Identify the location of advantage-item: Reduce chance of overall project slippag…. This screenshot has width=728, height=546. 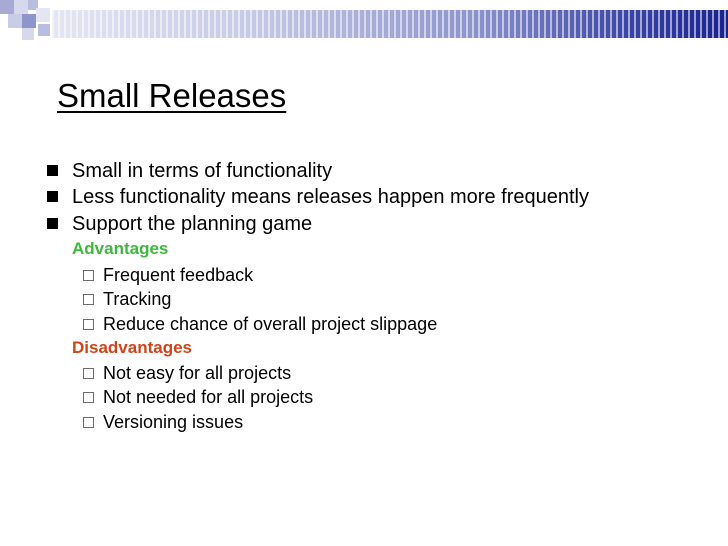
(360, 325).